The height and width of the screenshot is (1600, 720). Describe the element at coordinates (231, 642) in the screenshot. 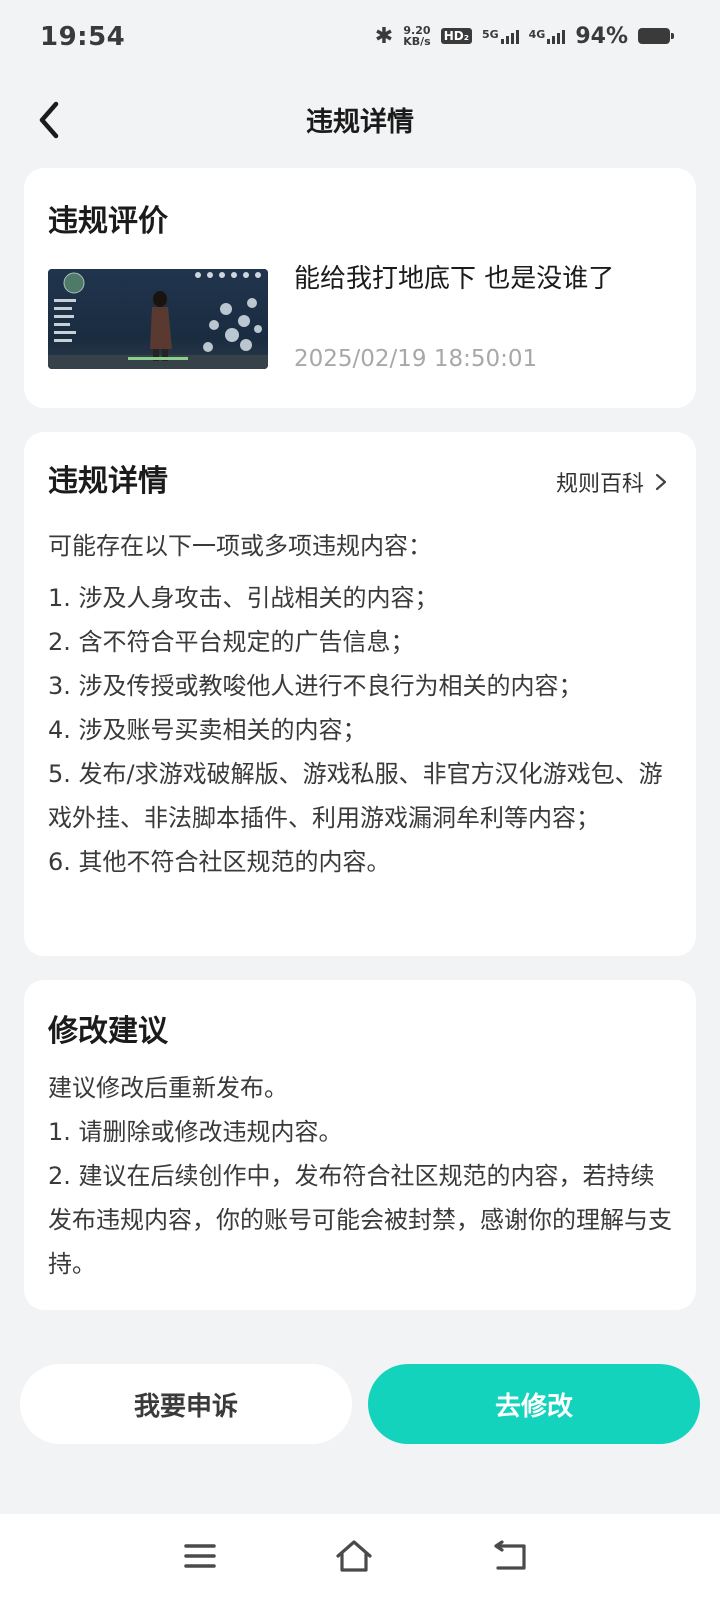

I see `list-item: 2. 含不符合平台规定的广告信息；` at that location.